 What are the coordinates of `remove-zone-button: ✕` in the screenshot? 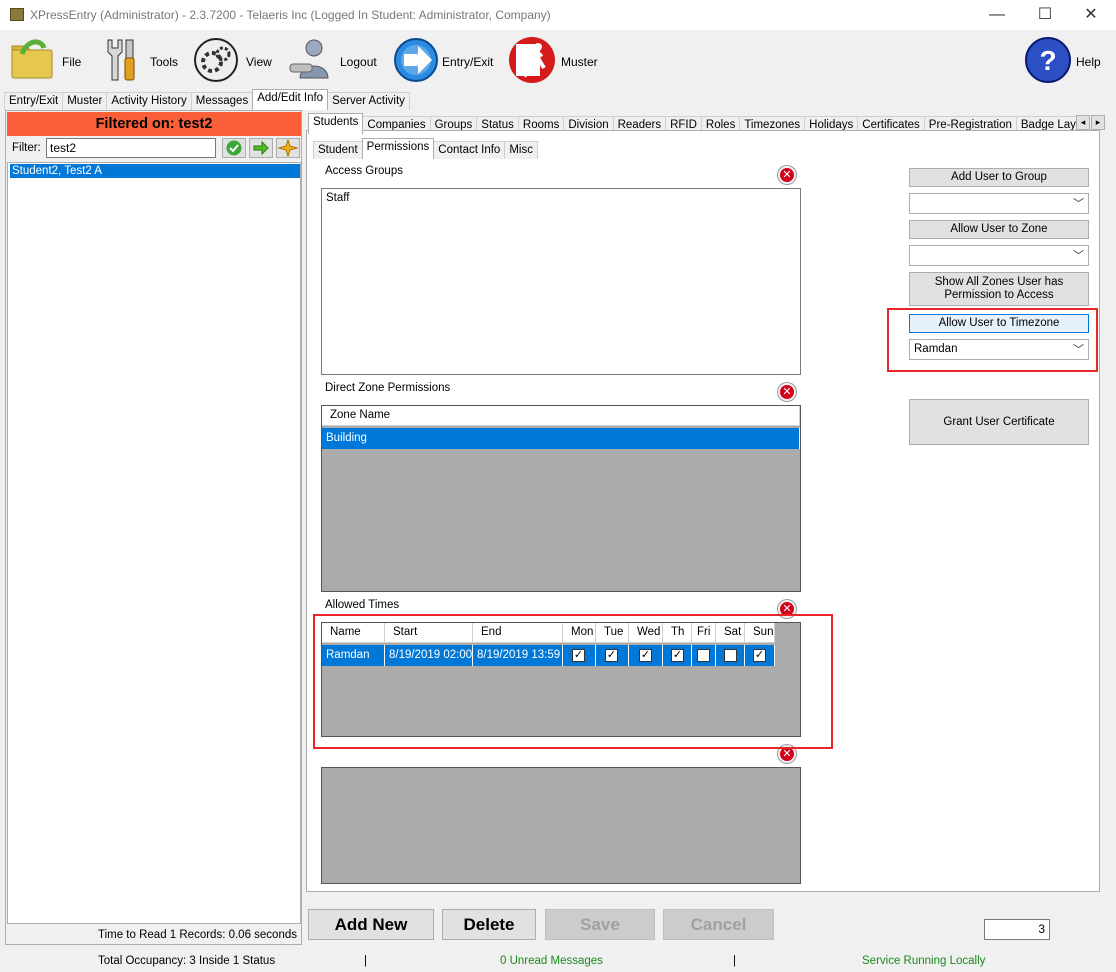 It's located at (787, 392).